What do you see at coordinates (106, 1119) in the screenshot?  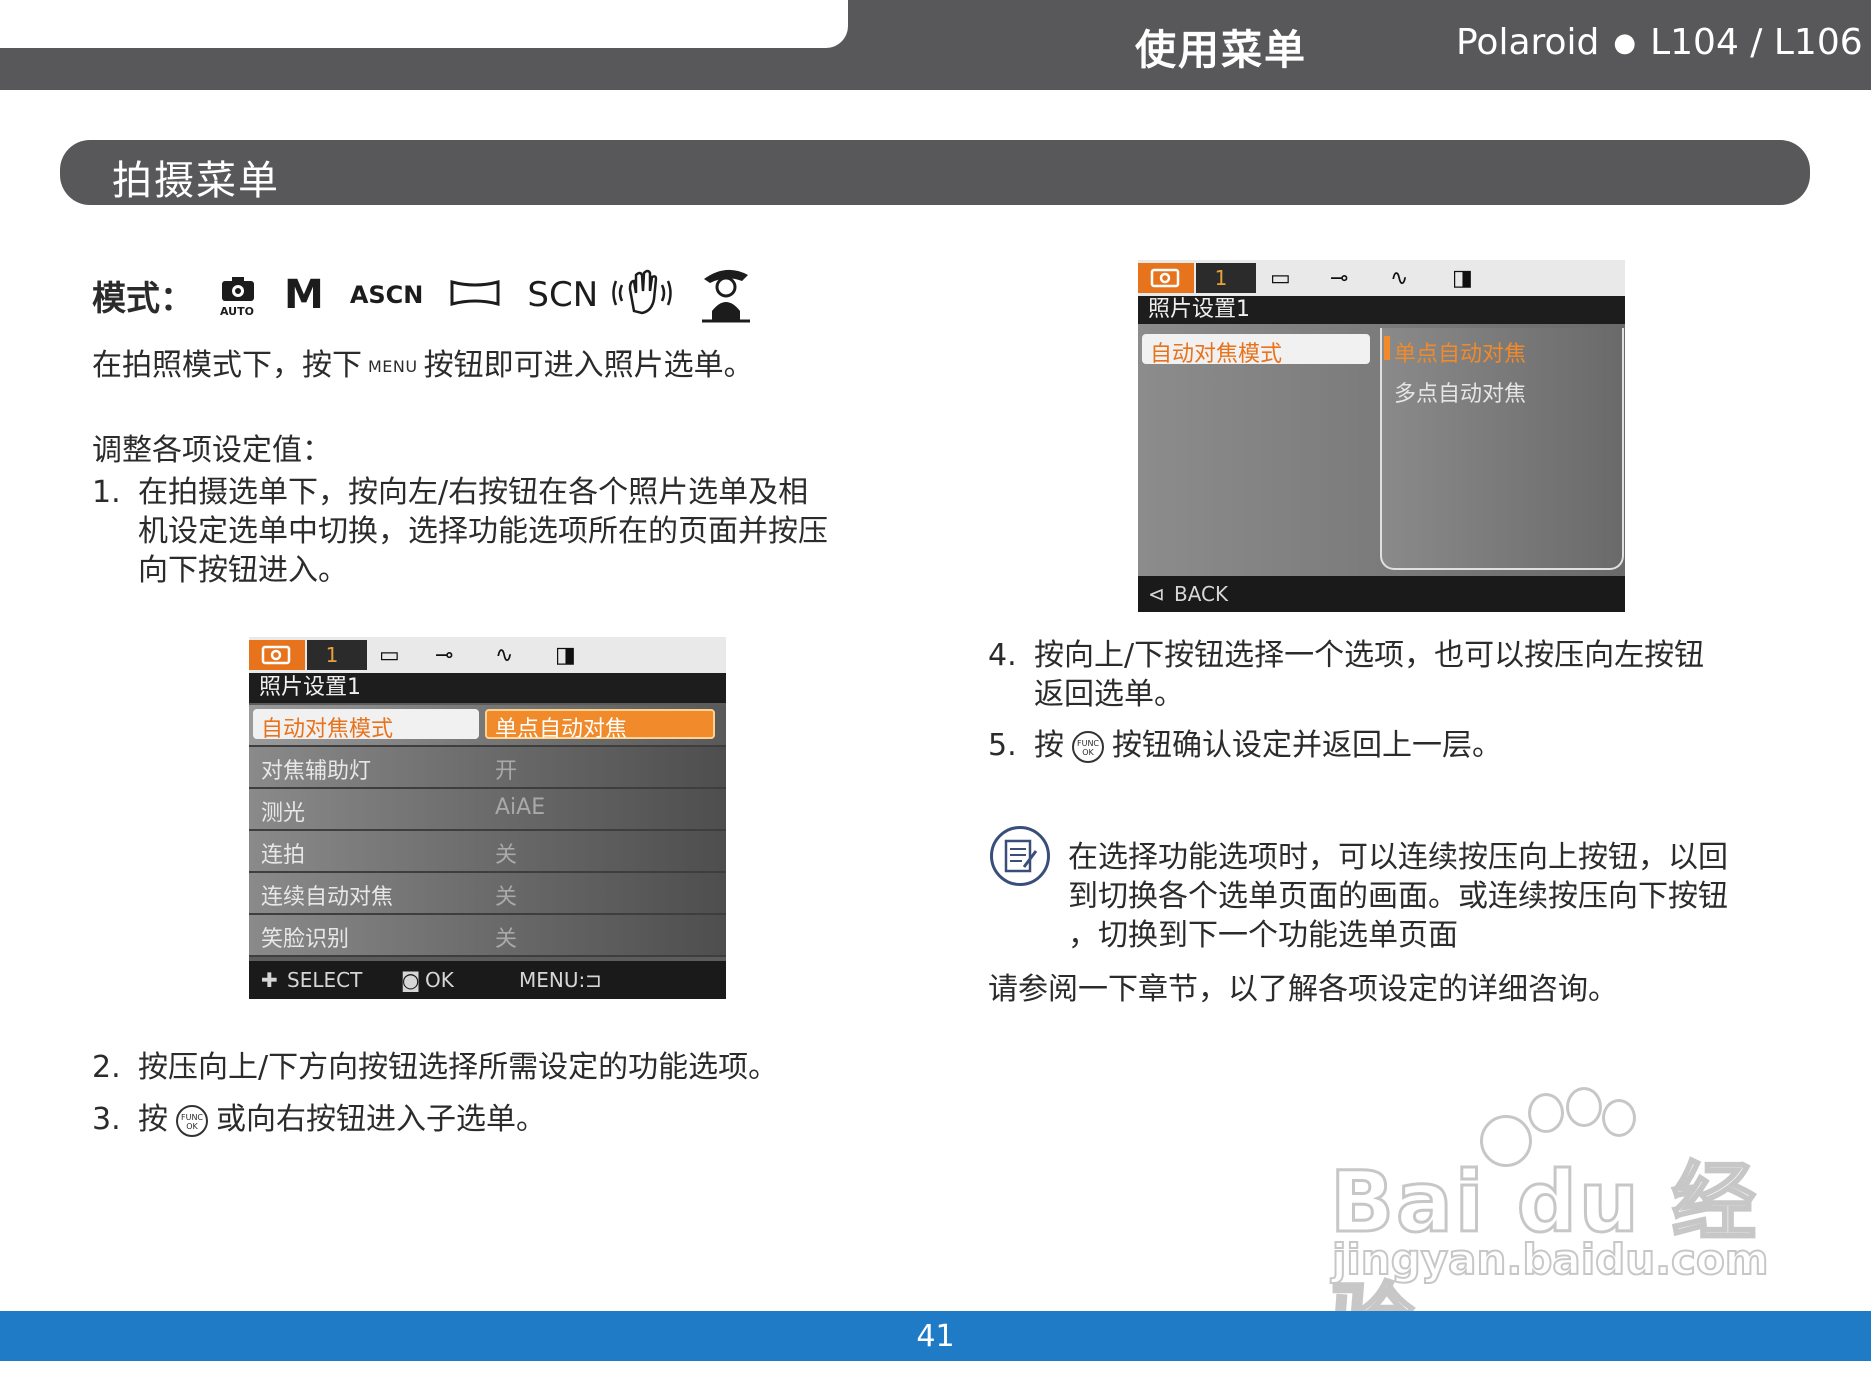 I see `step-number: 3.` at bounding box center [106, 1119].